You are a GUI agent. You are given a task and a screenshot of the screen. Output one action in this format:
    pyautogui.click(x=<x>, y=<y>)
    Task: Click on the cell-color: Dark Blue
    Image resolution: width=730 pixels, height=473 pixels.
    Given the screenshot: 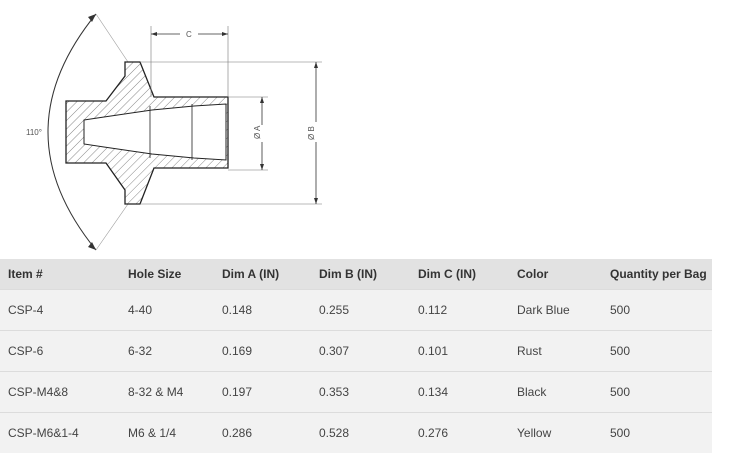 What is the action you would take?
    pyautogui.click(x=555, y=310)
    